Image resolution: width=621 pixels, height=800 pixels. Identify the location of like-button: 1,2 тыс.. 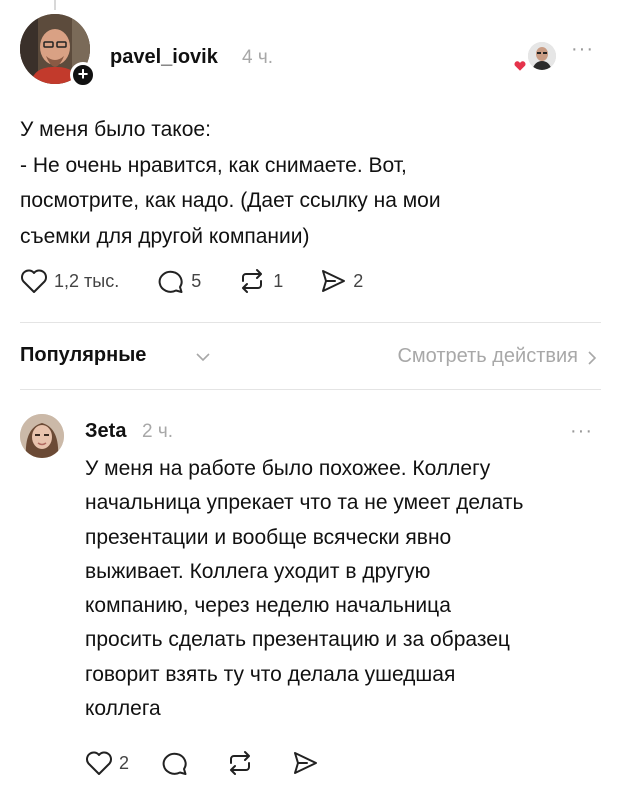
(69, 281).